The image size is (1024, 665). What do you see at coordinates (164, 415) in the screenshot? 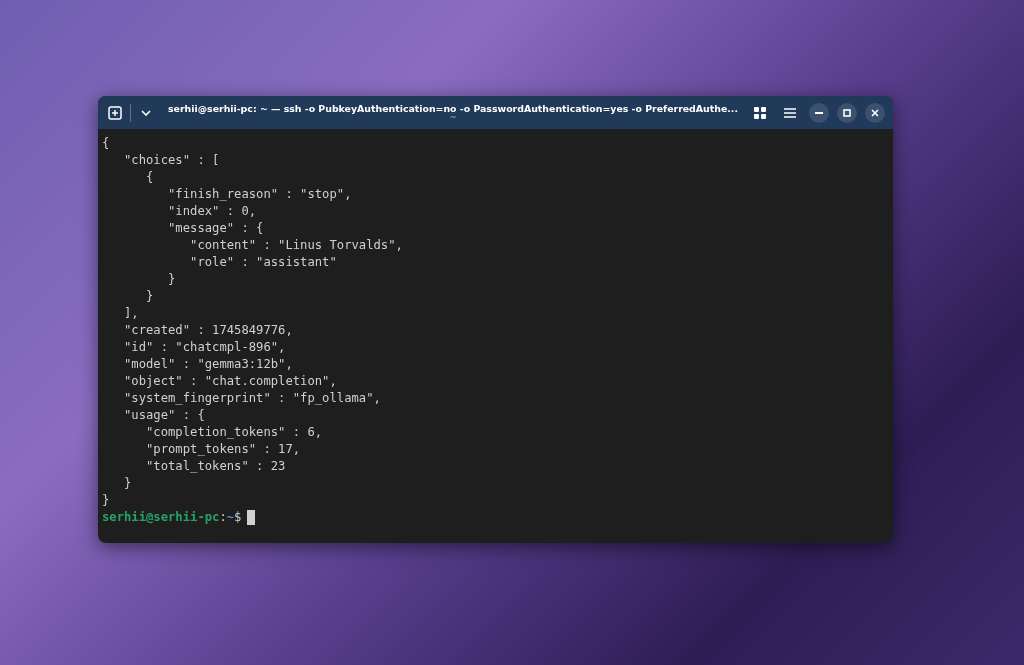
I see `output-line: "usage" : {` at bounding box center [164, 415].